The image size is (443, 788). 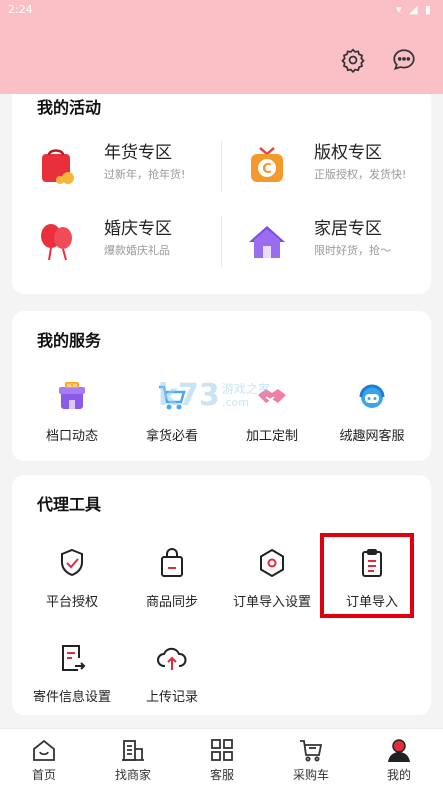 I want to click on nav-label: 我的, so click(x=398, y=775).